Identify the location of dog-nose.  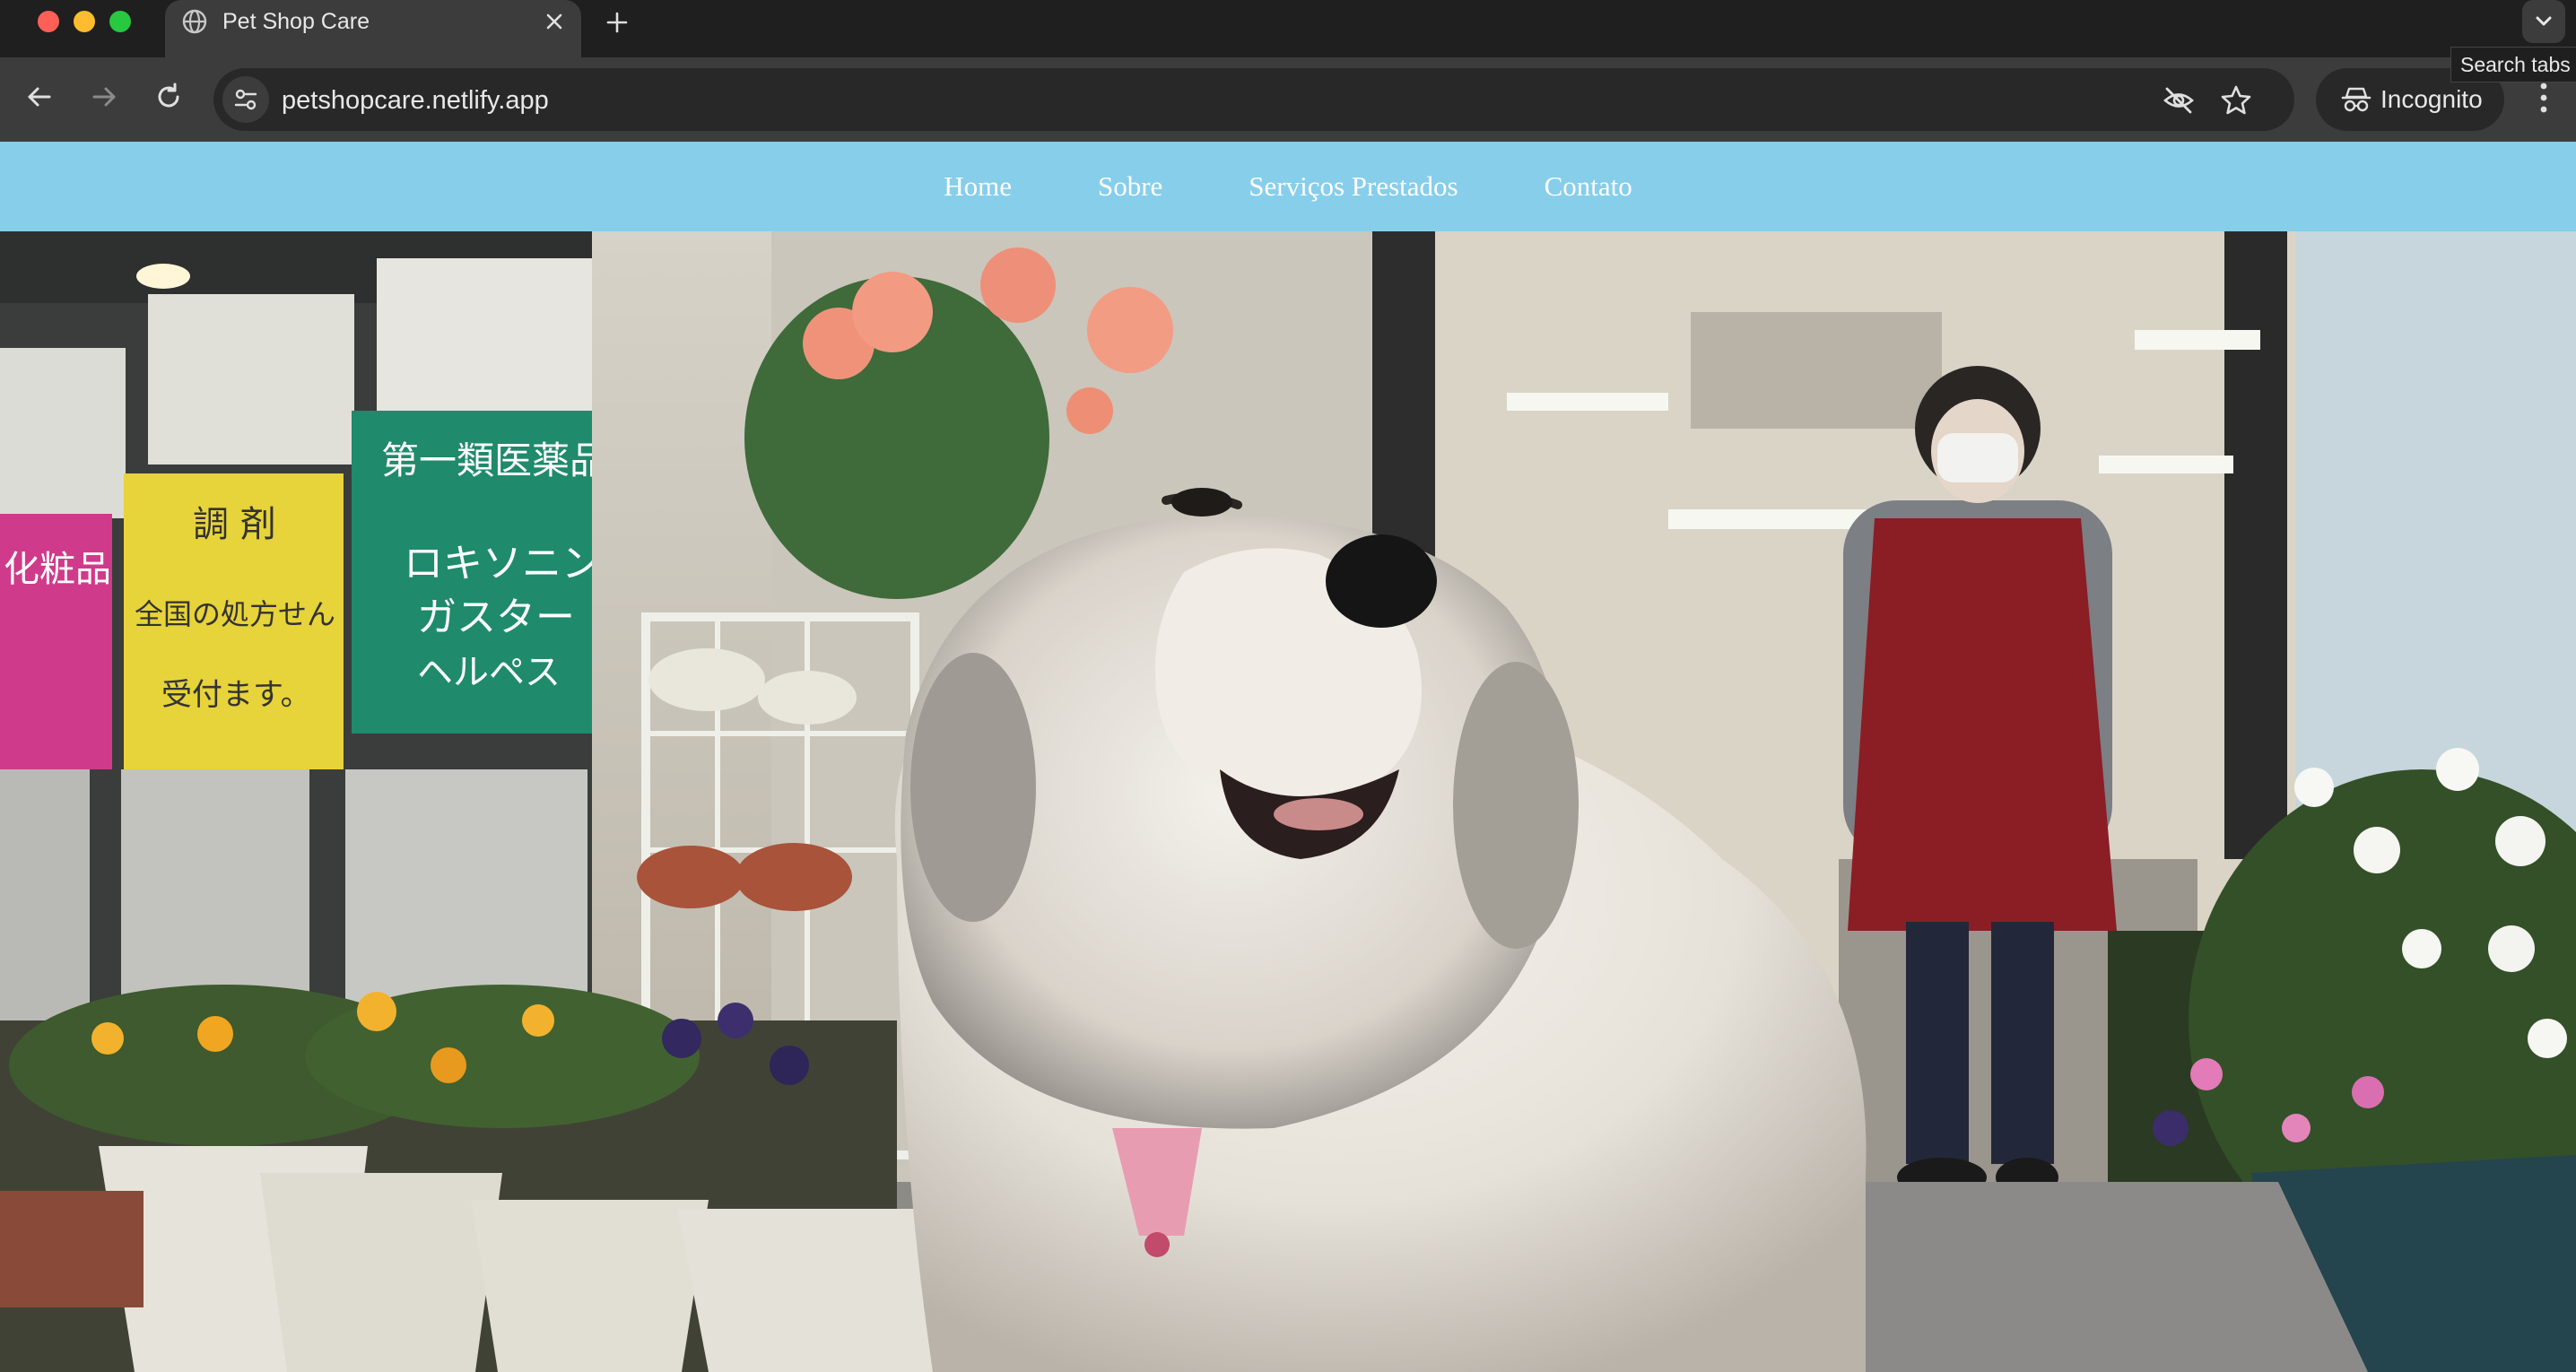
(1381, 581).